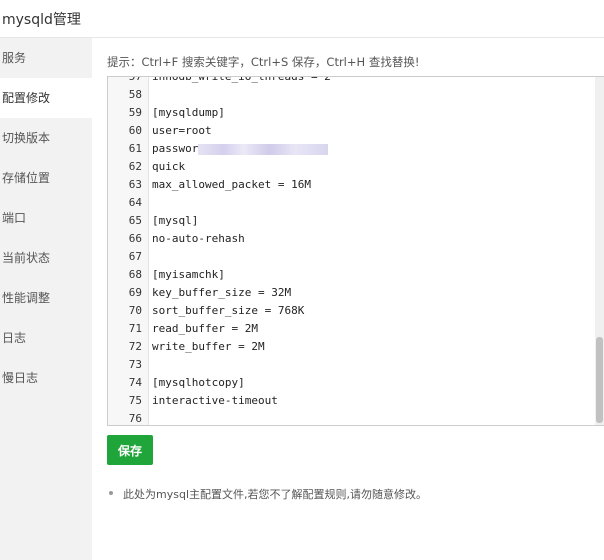 The height and width of the screenshot is (560, 604). Describe the element at coordinates (46, 218) in the screenshot. I see `sidebar-item-port: 端口` at that location.